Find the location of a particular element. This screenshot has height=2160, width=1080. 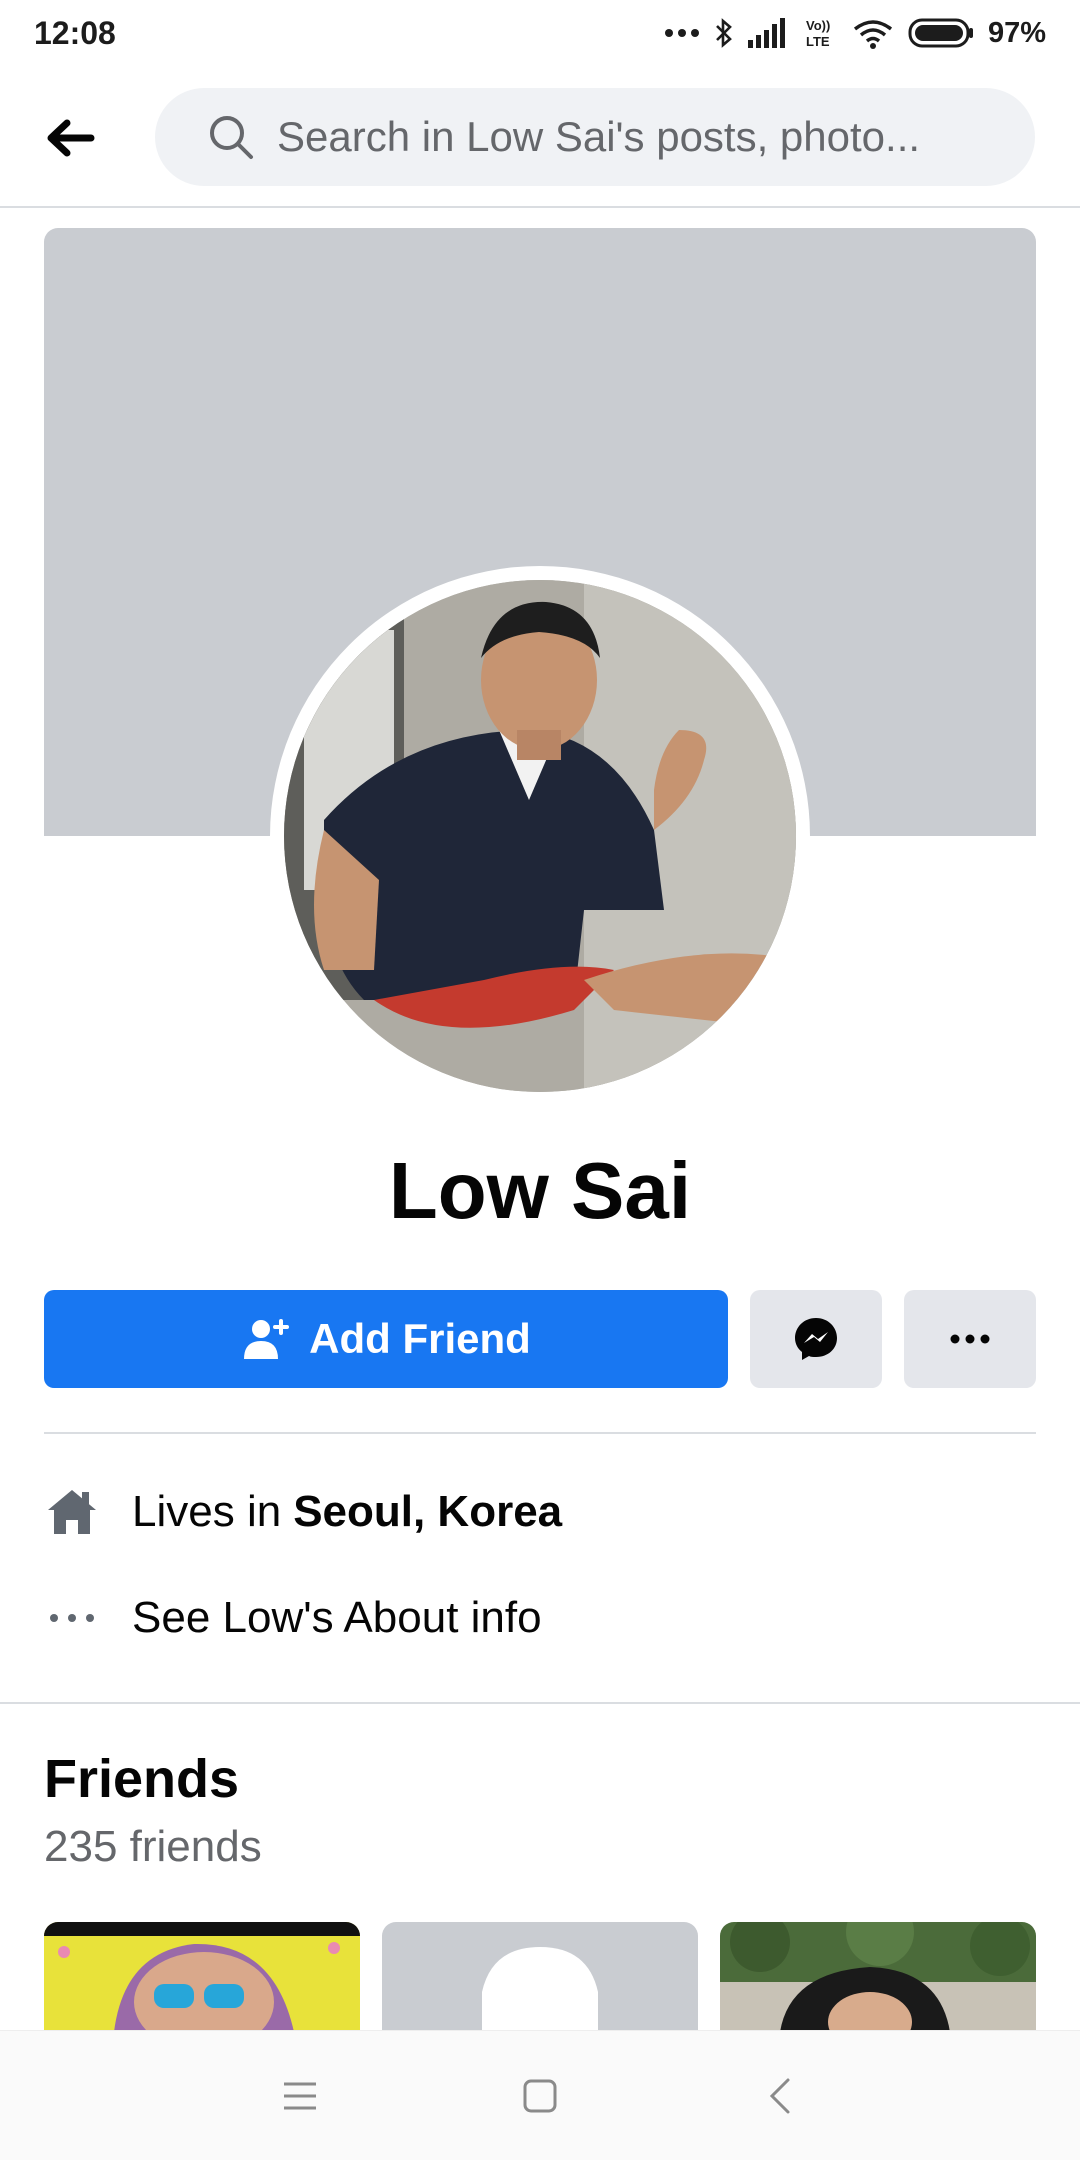

lives-in-prefix: Lives in is located at coordinates (207, 1511).